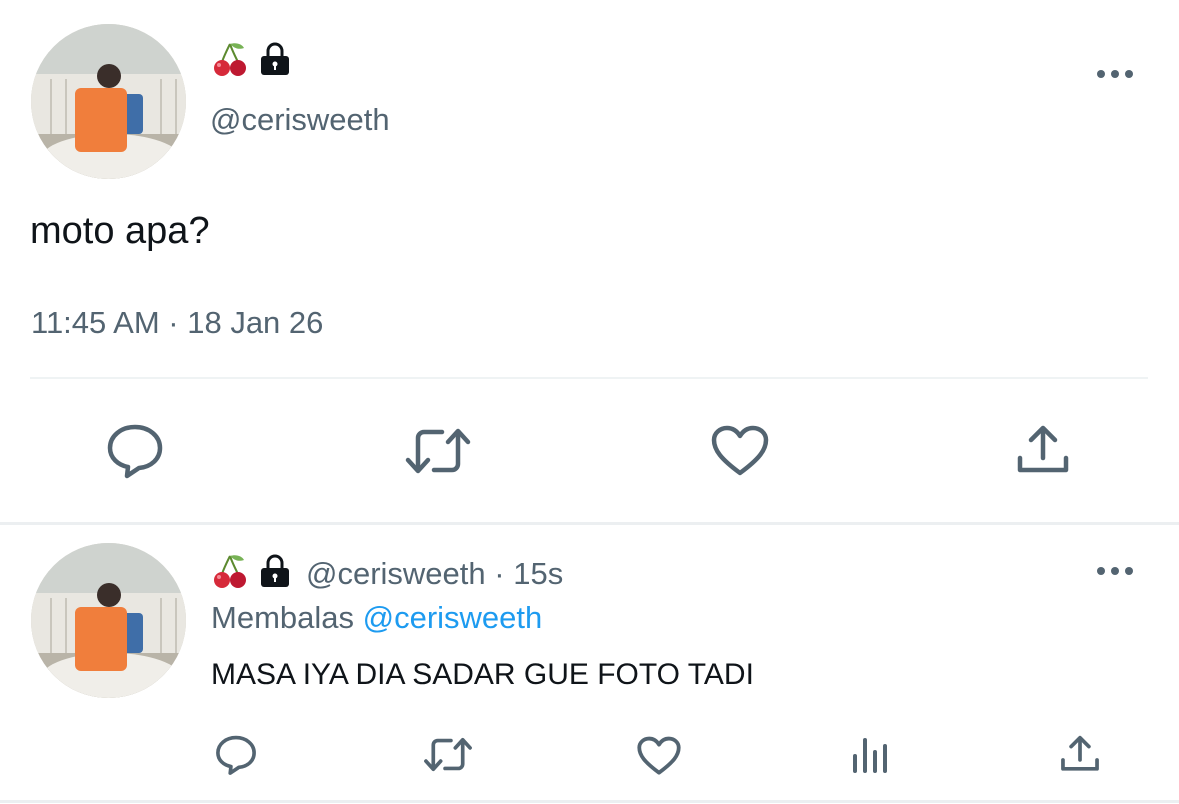  Describe the element at coordinates (177, 323) in the screenshot. I see `tweet-timestamp: 11:45 AM · 18 Jan 26` at that location.